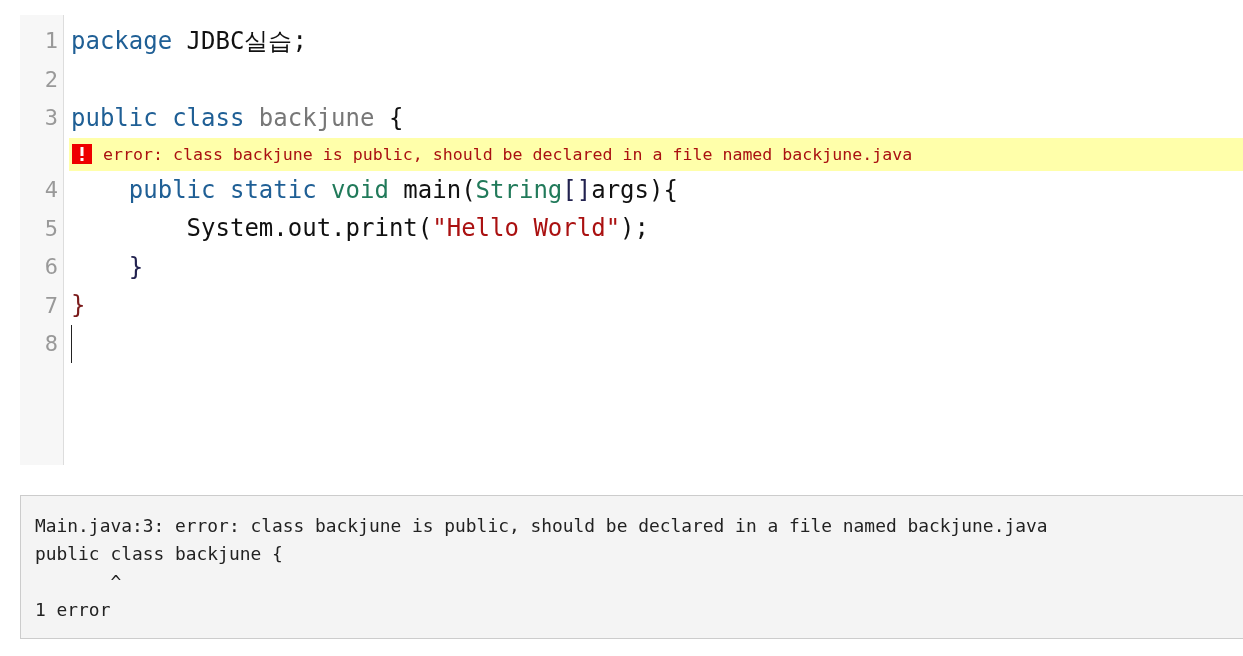  I want to click on code-token: System.out.print(, so click(309, 228).